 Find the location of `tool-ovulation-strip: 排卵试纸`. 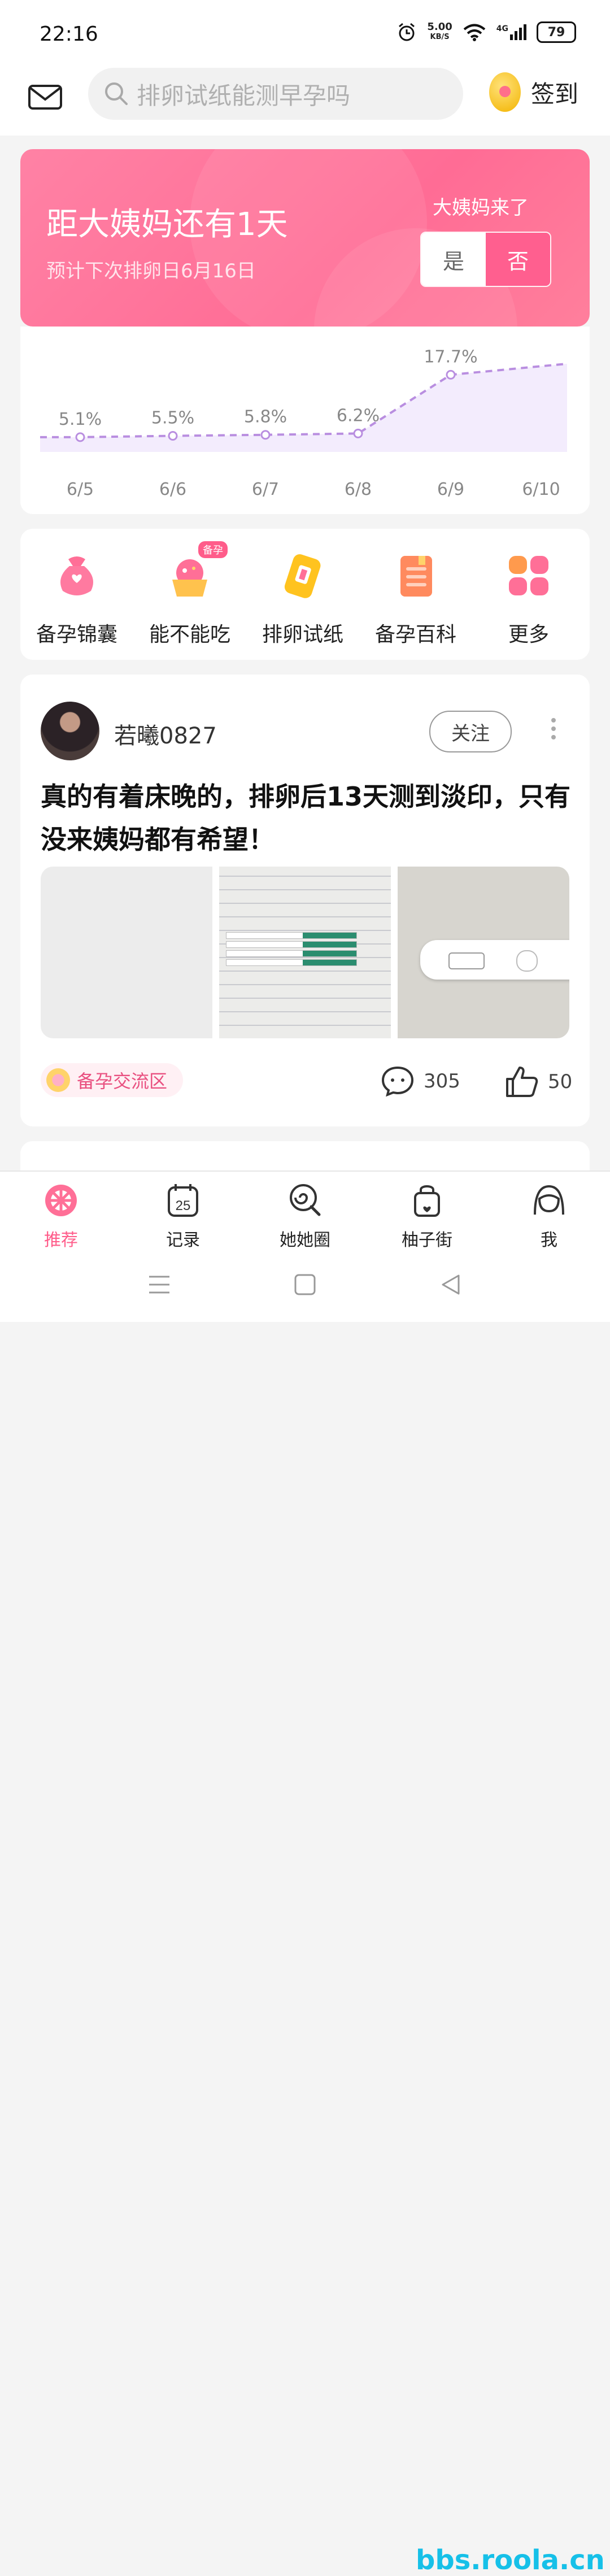

tool-ovulation-strip: 排卵试纸 is located at coordinates (302, 599).